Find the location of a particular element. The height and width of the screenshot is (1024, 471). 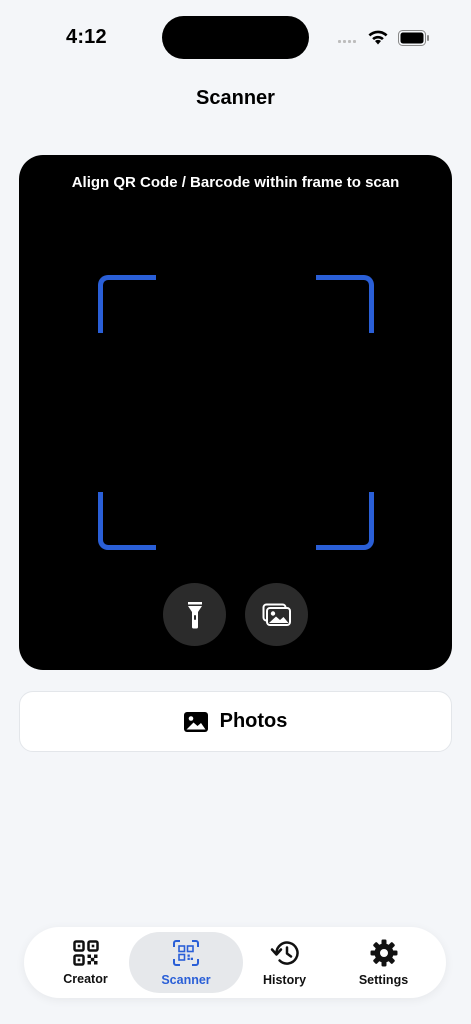

dynamic-island is located at coordinates (235, 37).